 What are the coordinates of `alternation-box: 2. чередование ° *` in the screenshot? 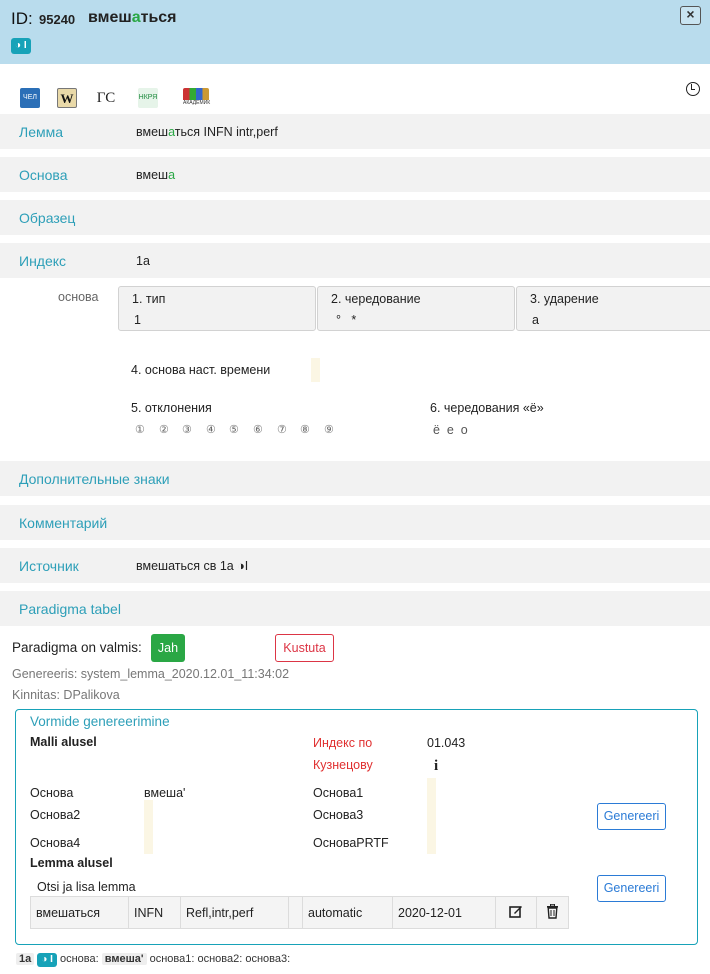 It's located at (416, 308).